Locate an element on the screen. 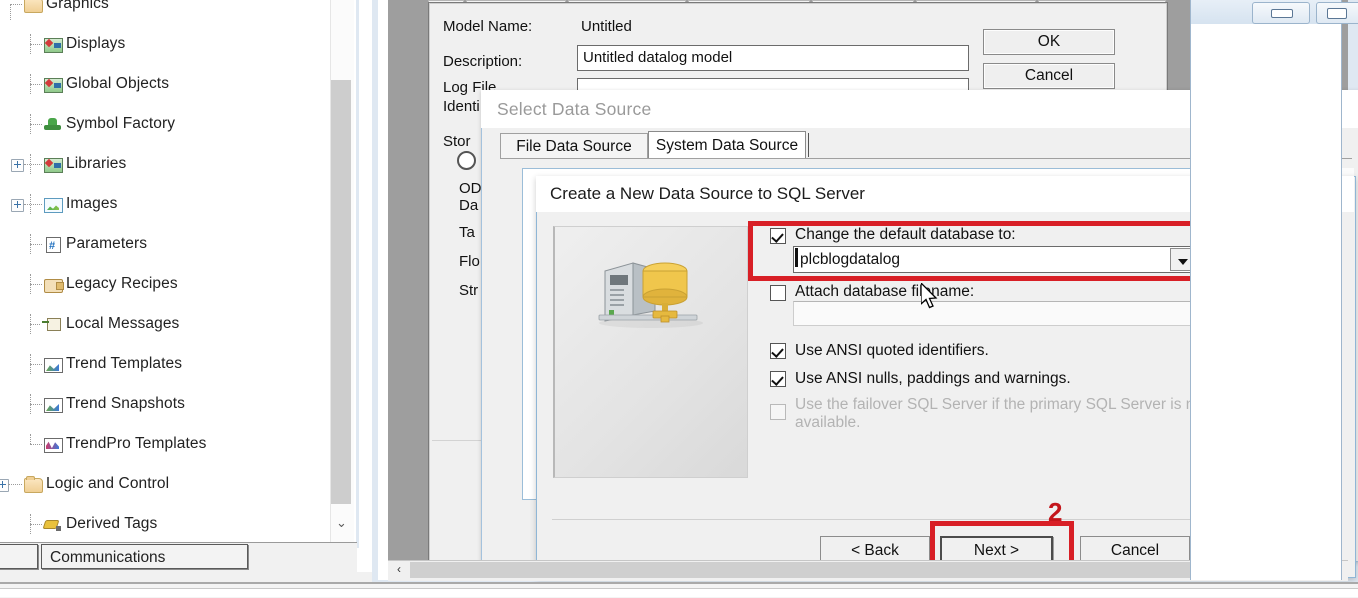 The width and height of the screenshot is (1358, 598). tree-item-trend-snapshots: Trend Snapshots is located at coordinates (165, 404).